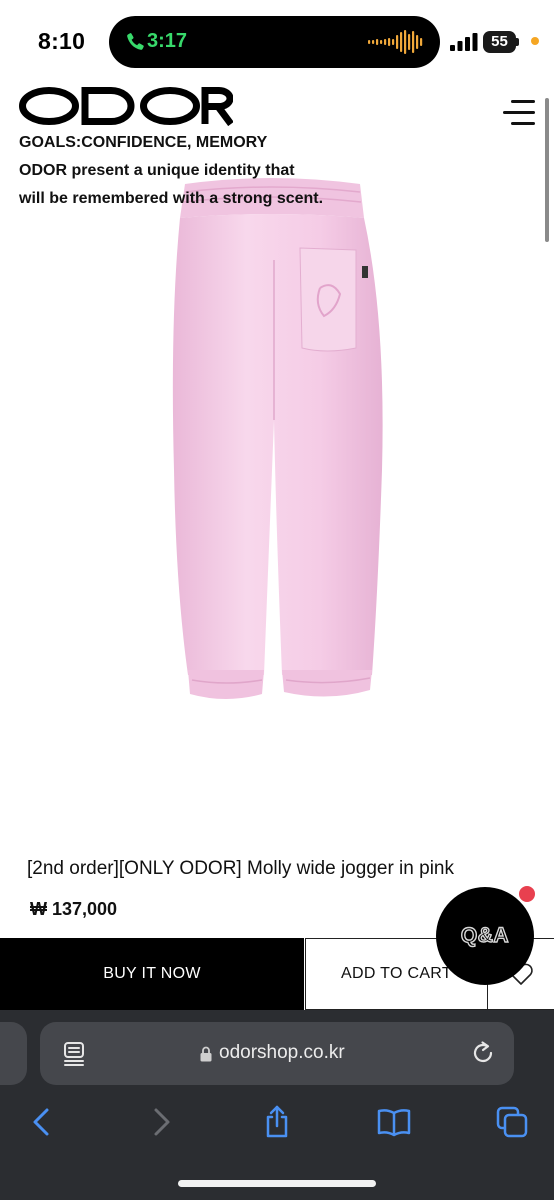 The image size is (554, 1200). I want to click on bookmarks-icon, so click(394, 1123).